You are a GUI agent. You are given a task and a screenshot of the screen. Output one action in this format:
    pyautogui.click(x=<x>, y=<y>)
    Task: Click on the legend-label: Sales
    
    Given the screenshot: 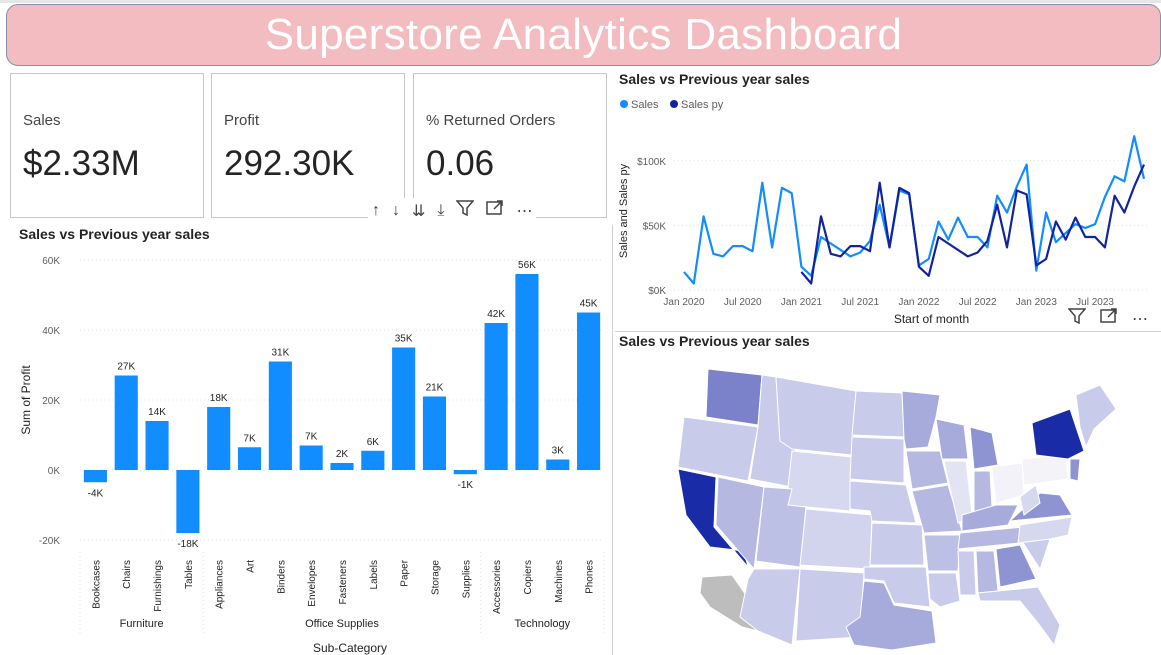 What is the action you would take?
    pyautogui.click(x=645, y=105)
    